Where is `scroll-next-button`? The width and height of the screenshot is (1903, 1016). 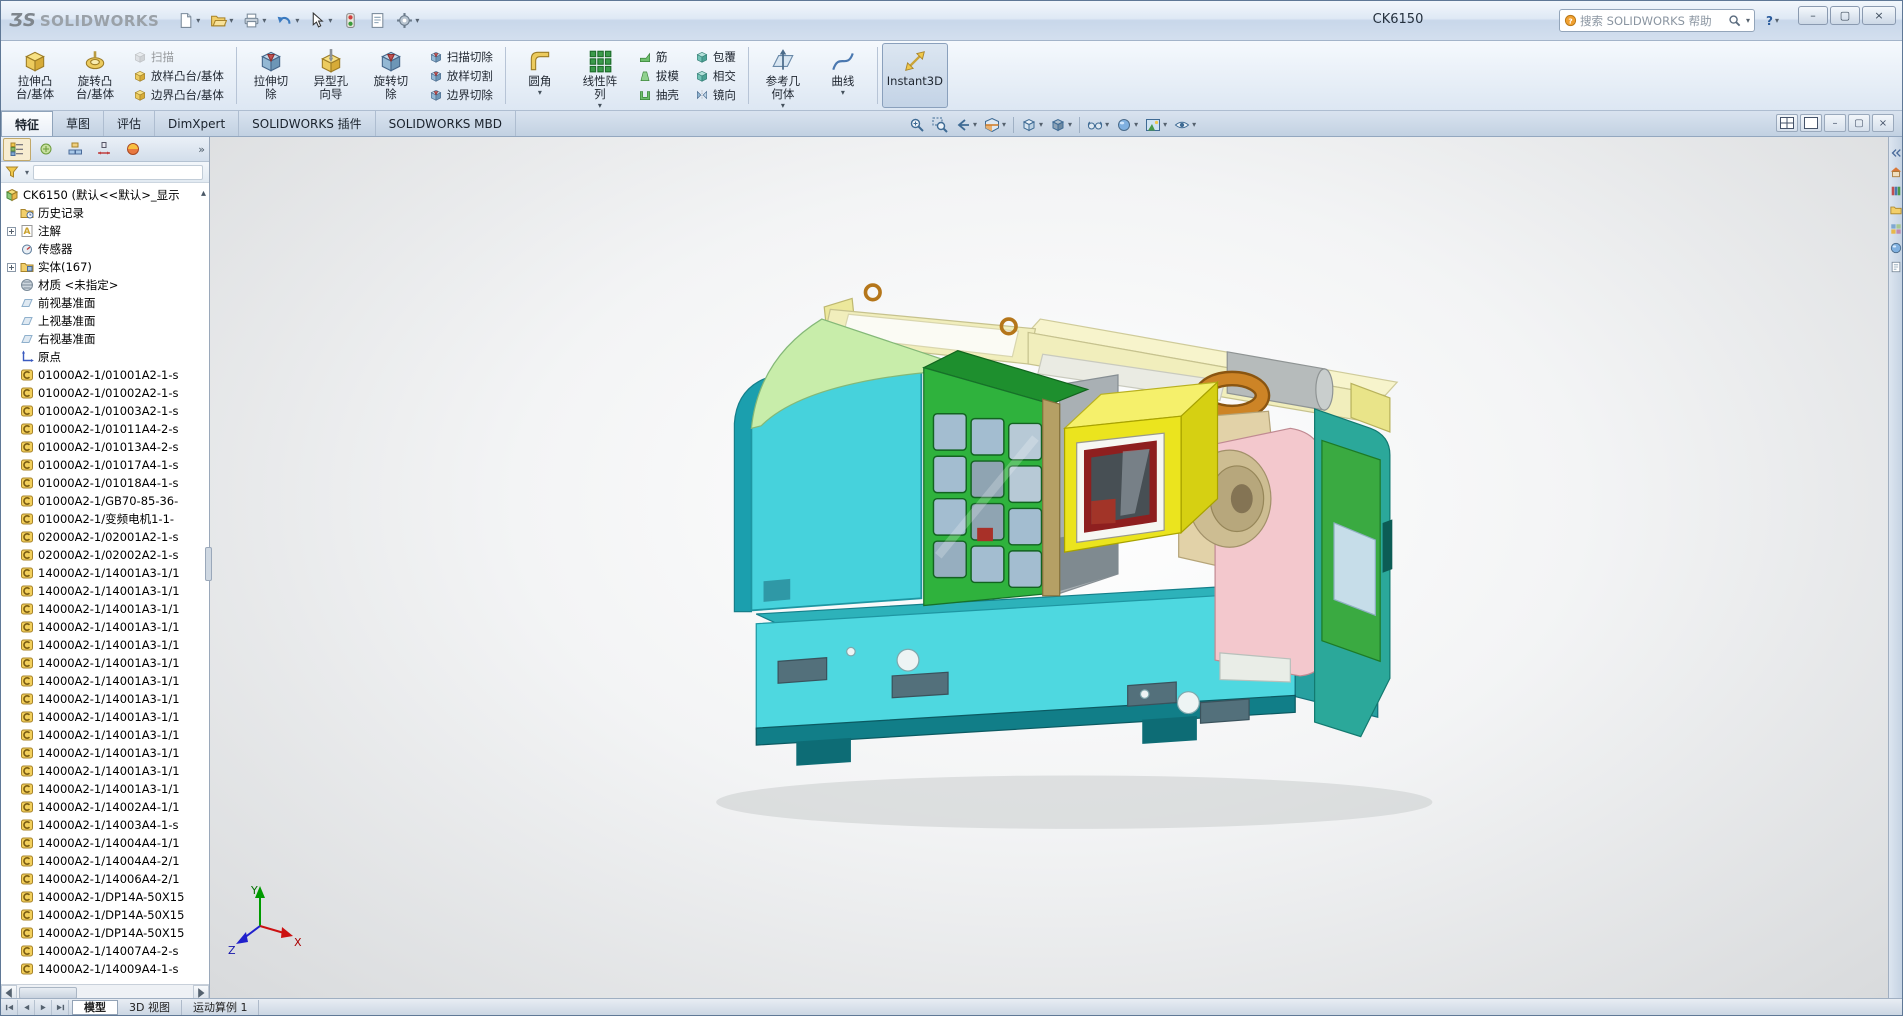
scroll-next-button is located at coordinates (43, 1007).